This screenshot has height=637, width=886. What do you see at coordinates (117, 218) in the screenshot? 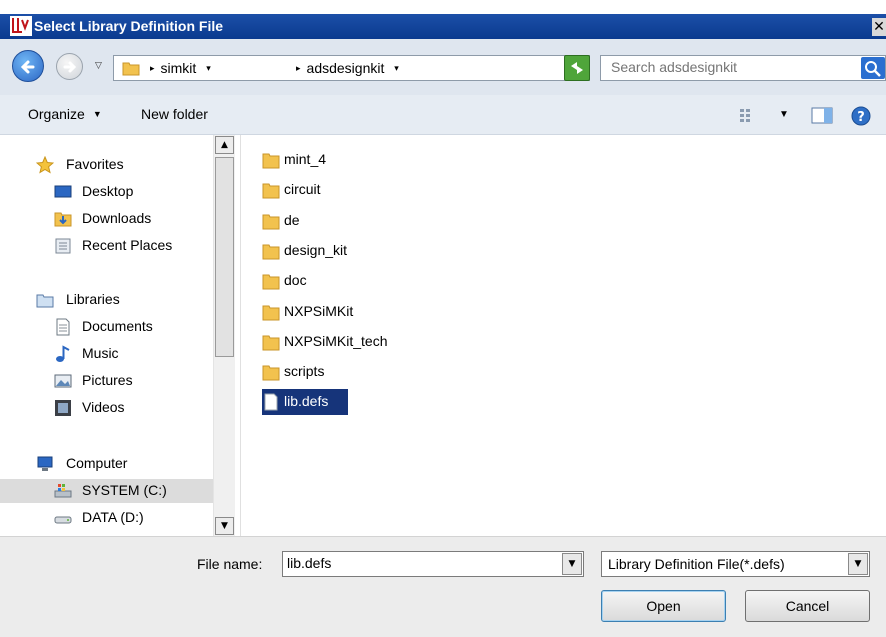
I see `nav-label: Downloads` at bounding box center [117, 218].